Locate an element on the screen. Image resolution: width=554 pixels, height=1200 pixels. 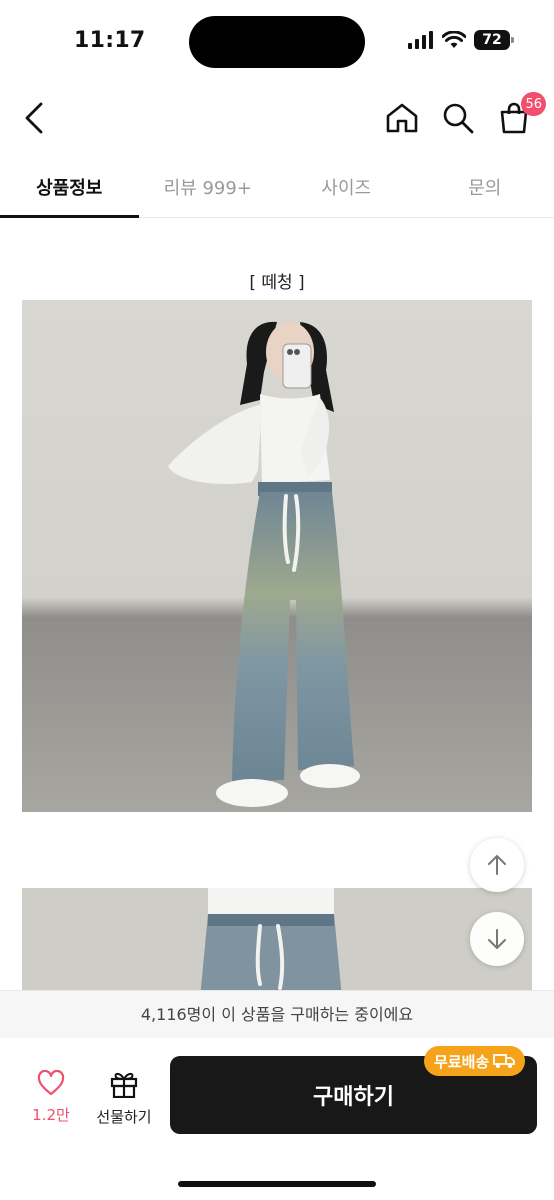
scroll-down-button is located at coordinates (497, 939).